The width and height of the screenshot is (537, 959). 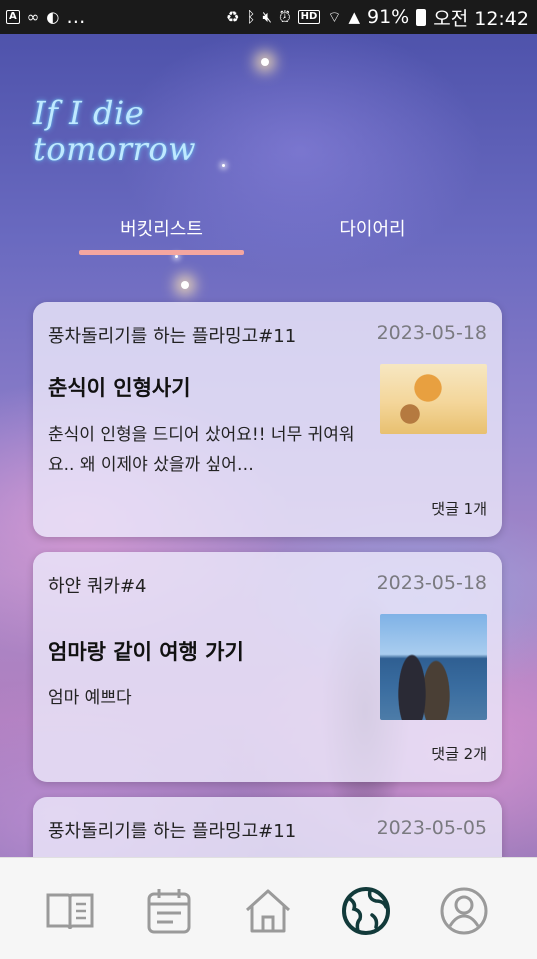 I want to click on alarm-icon: ⏰︎, so click(x=284, y=17).